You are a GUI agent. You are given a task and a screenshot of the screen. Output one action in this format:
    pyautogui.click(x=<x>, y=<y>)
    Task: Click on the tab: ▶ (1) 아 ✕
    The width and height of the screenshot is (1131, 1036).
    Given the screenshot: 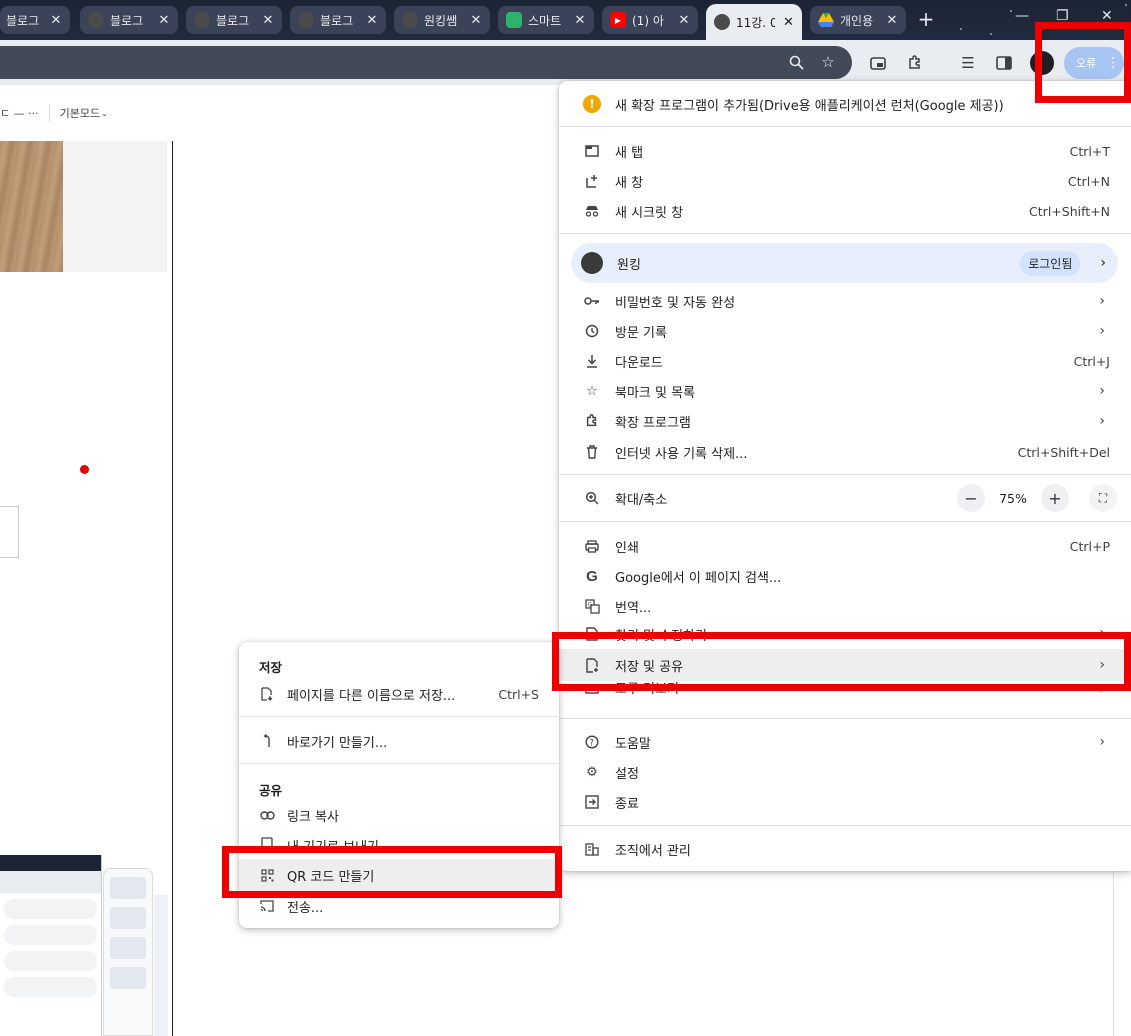 What is the action you would take?
    pyautogui.click(x=650, y=20)
    